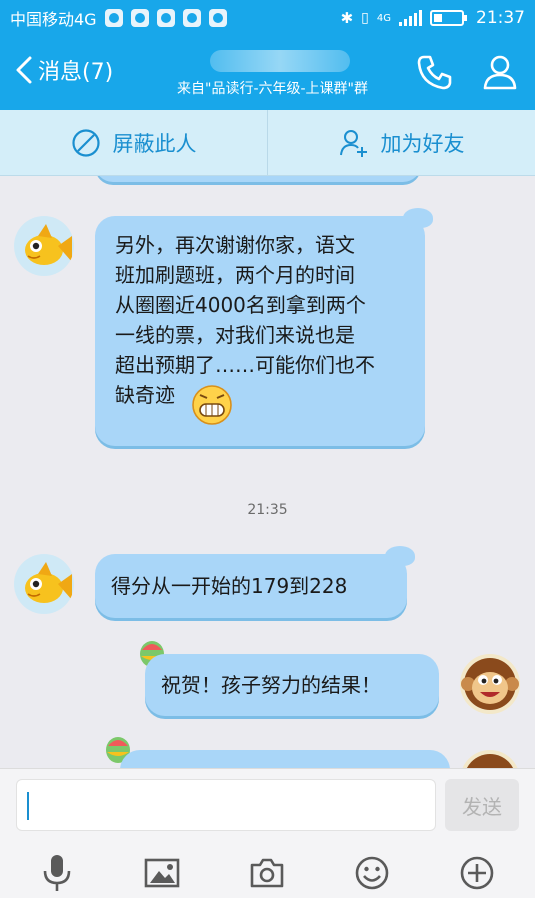 Image resolution: width=535 pixels, height=898 pixels. What do you see at coordinates (482, 805) in the screenshot?
I see `send-button: 发送` at bounding box center [482, 805].